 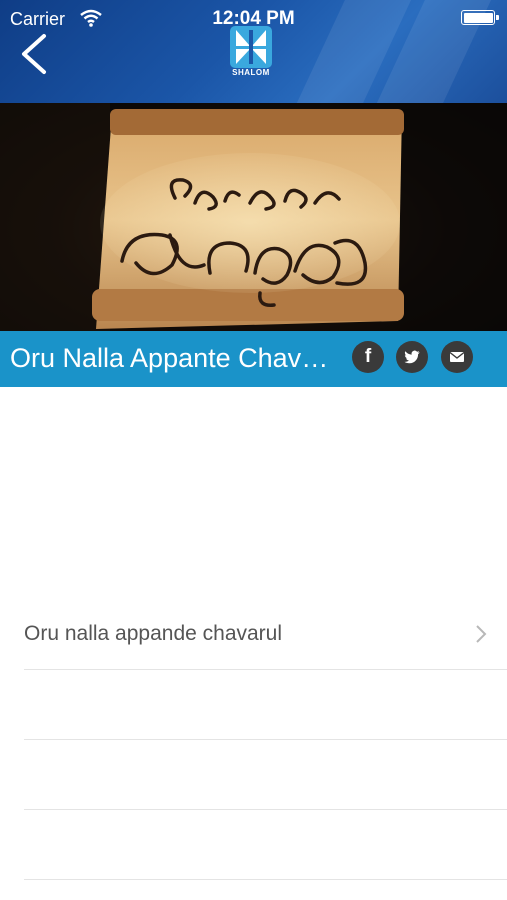 I want to click on page-title: Oru Nalla Appante Chavarul, so click(x=175, y=358).